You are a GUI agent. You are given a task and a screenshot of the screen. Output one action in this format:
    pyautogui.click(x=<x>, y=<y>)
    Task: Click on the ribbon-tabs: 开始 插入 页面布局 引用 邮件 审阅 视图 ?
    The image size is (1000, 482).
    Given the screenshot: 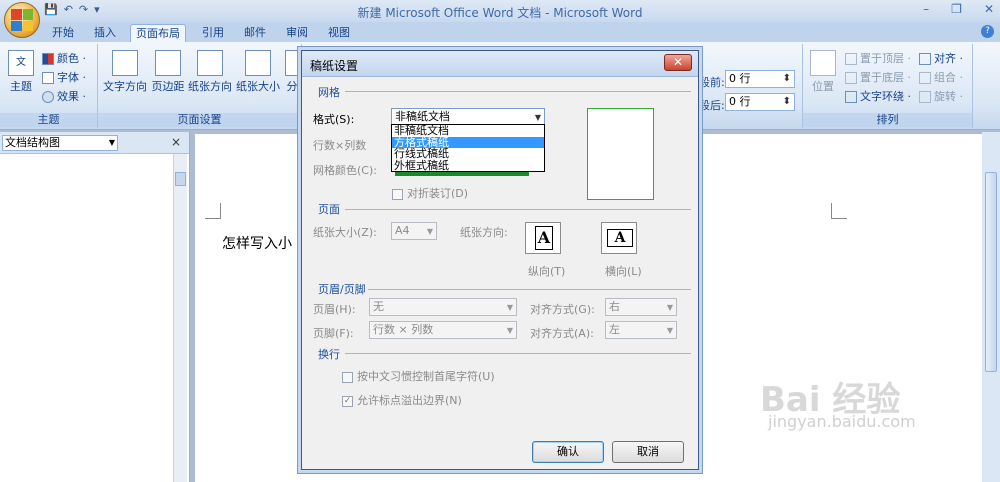 What is the action you would take?
    pyautogui.click(x=500, y=32)
    